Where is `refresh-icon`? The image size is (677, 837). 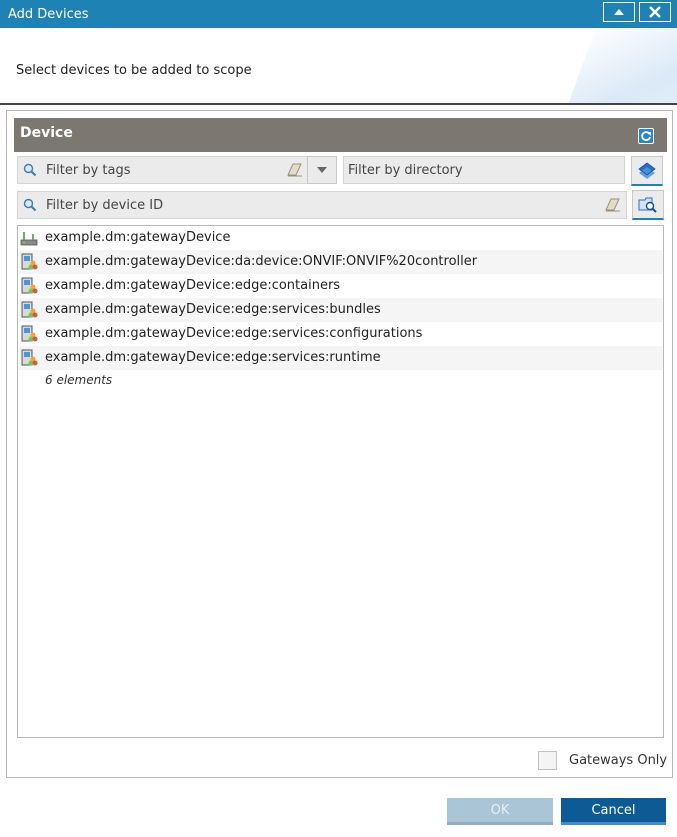 refresh-icon is located at coordinates (646, 136).